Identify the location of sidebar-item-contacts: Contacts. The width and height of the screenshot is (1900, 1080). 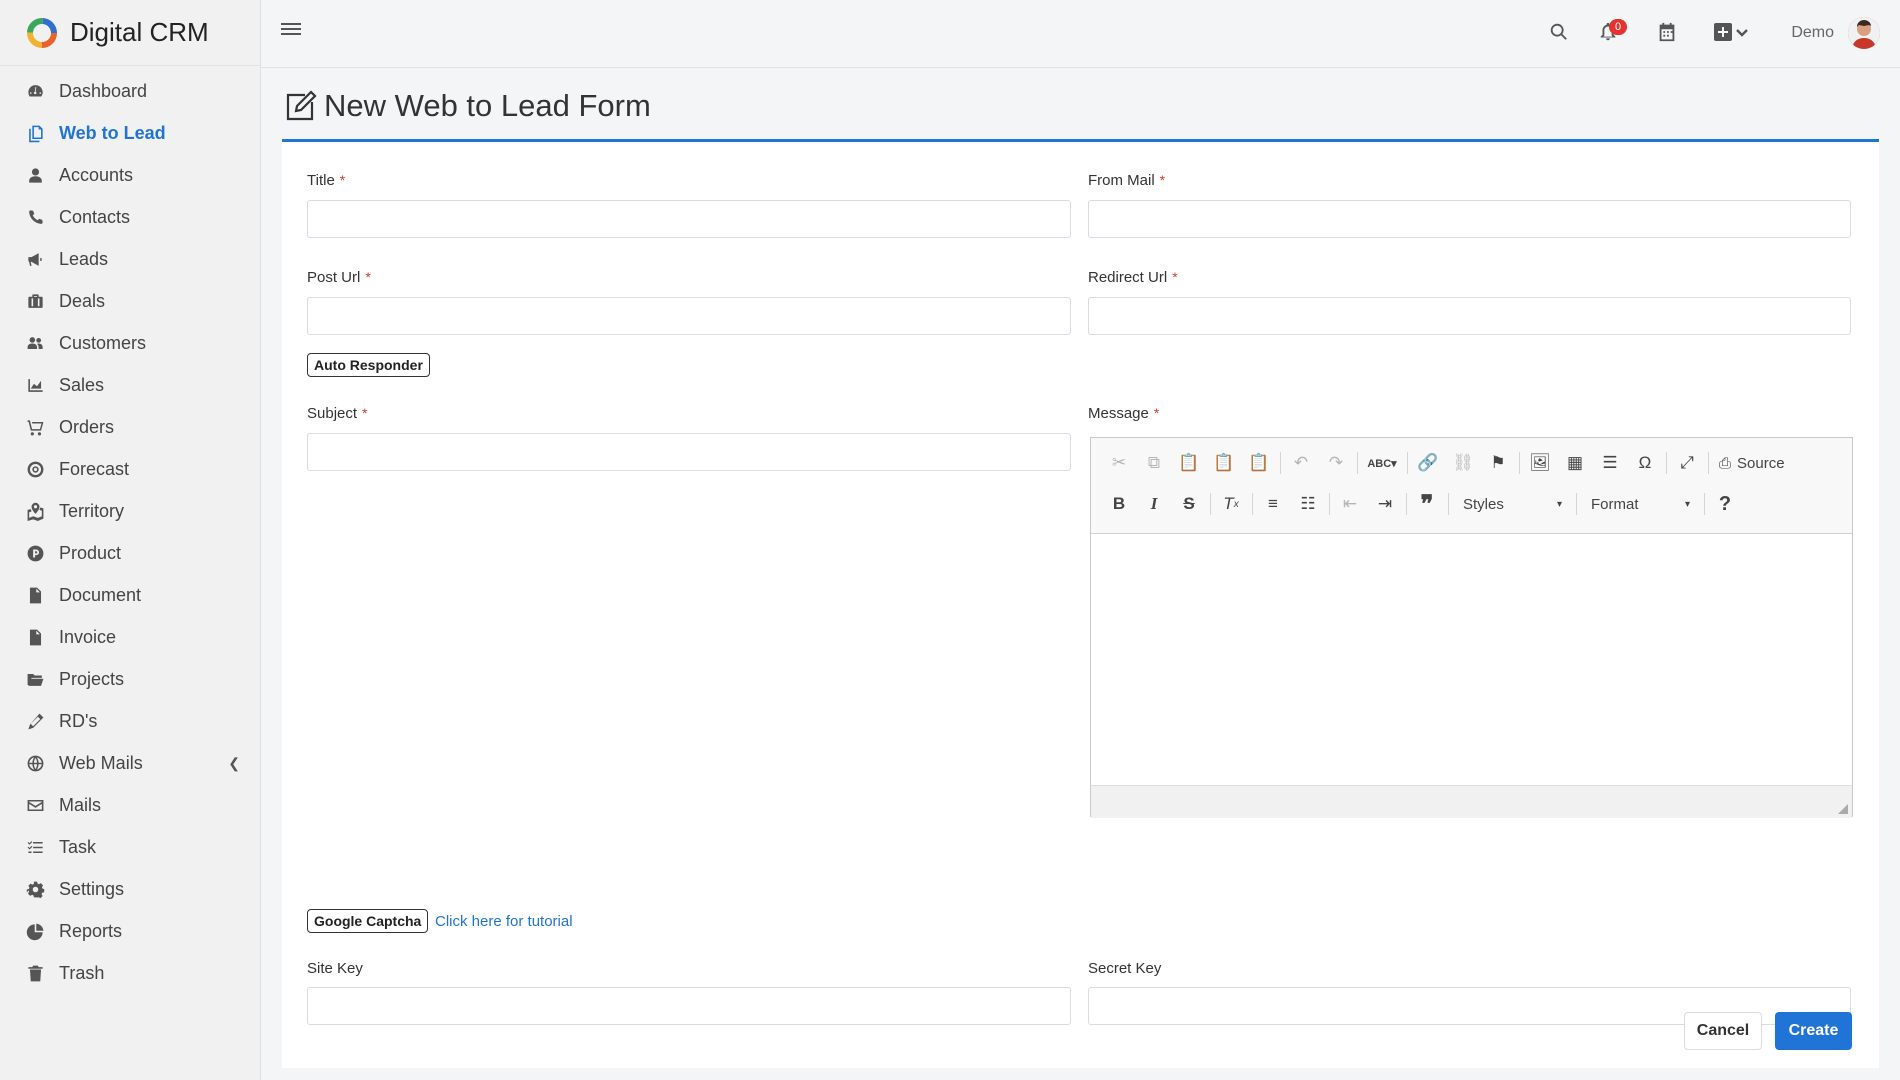
(130, 217).